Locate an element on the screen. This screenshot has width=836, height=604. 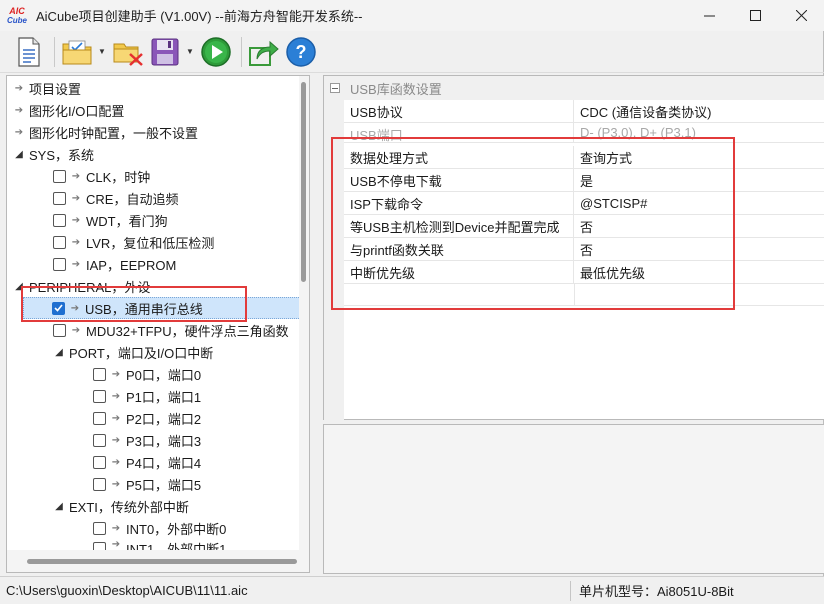
tree-item-mdu32: ➔ MDU32+TFPU，硬件浮点三角函数 is located at coordinates (171, 330).